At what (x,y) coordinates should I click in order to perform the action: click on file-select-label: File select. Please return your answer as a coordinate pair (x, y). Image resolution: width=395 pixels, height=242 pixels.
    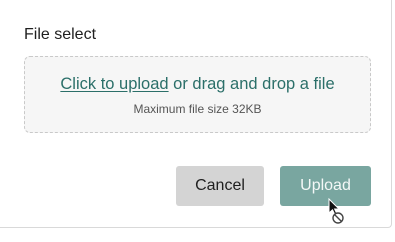
    Looking at the image, I should click on (60, 34).